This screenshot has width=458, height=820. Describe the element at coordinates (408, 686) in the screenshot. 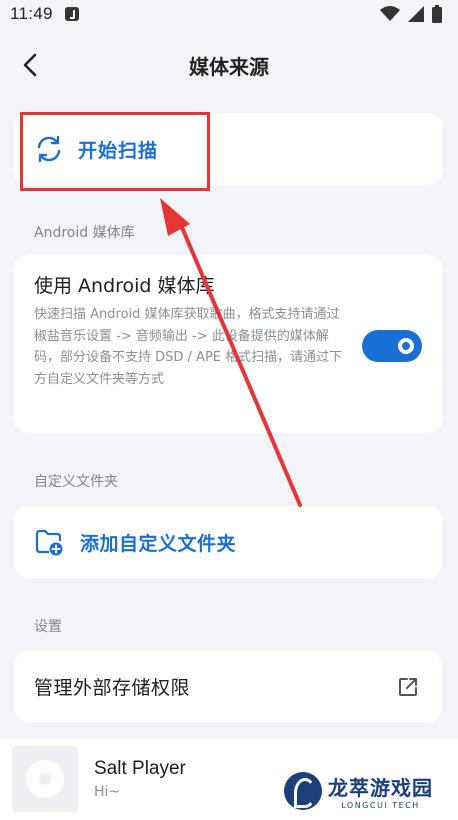

I see `external-link-icon` at that location.